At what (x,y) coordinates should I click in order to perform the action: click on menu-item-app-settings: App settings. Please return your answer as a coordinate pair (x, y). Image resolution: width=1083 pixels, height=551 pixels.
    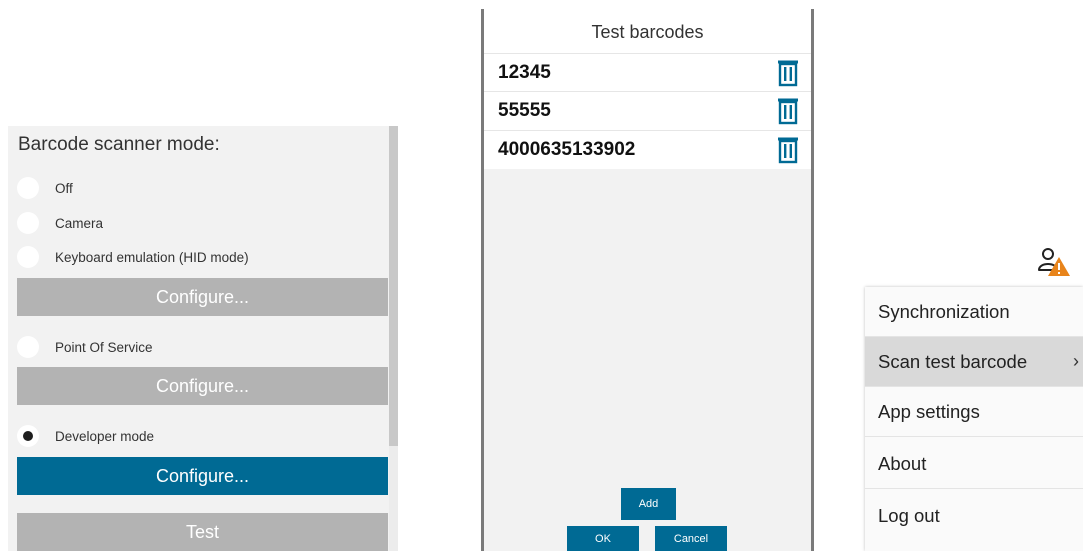
    Looking at the image, I should click on (974, 412).